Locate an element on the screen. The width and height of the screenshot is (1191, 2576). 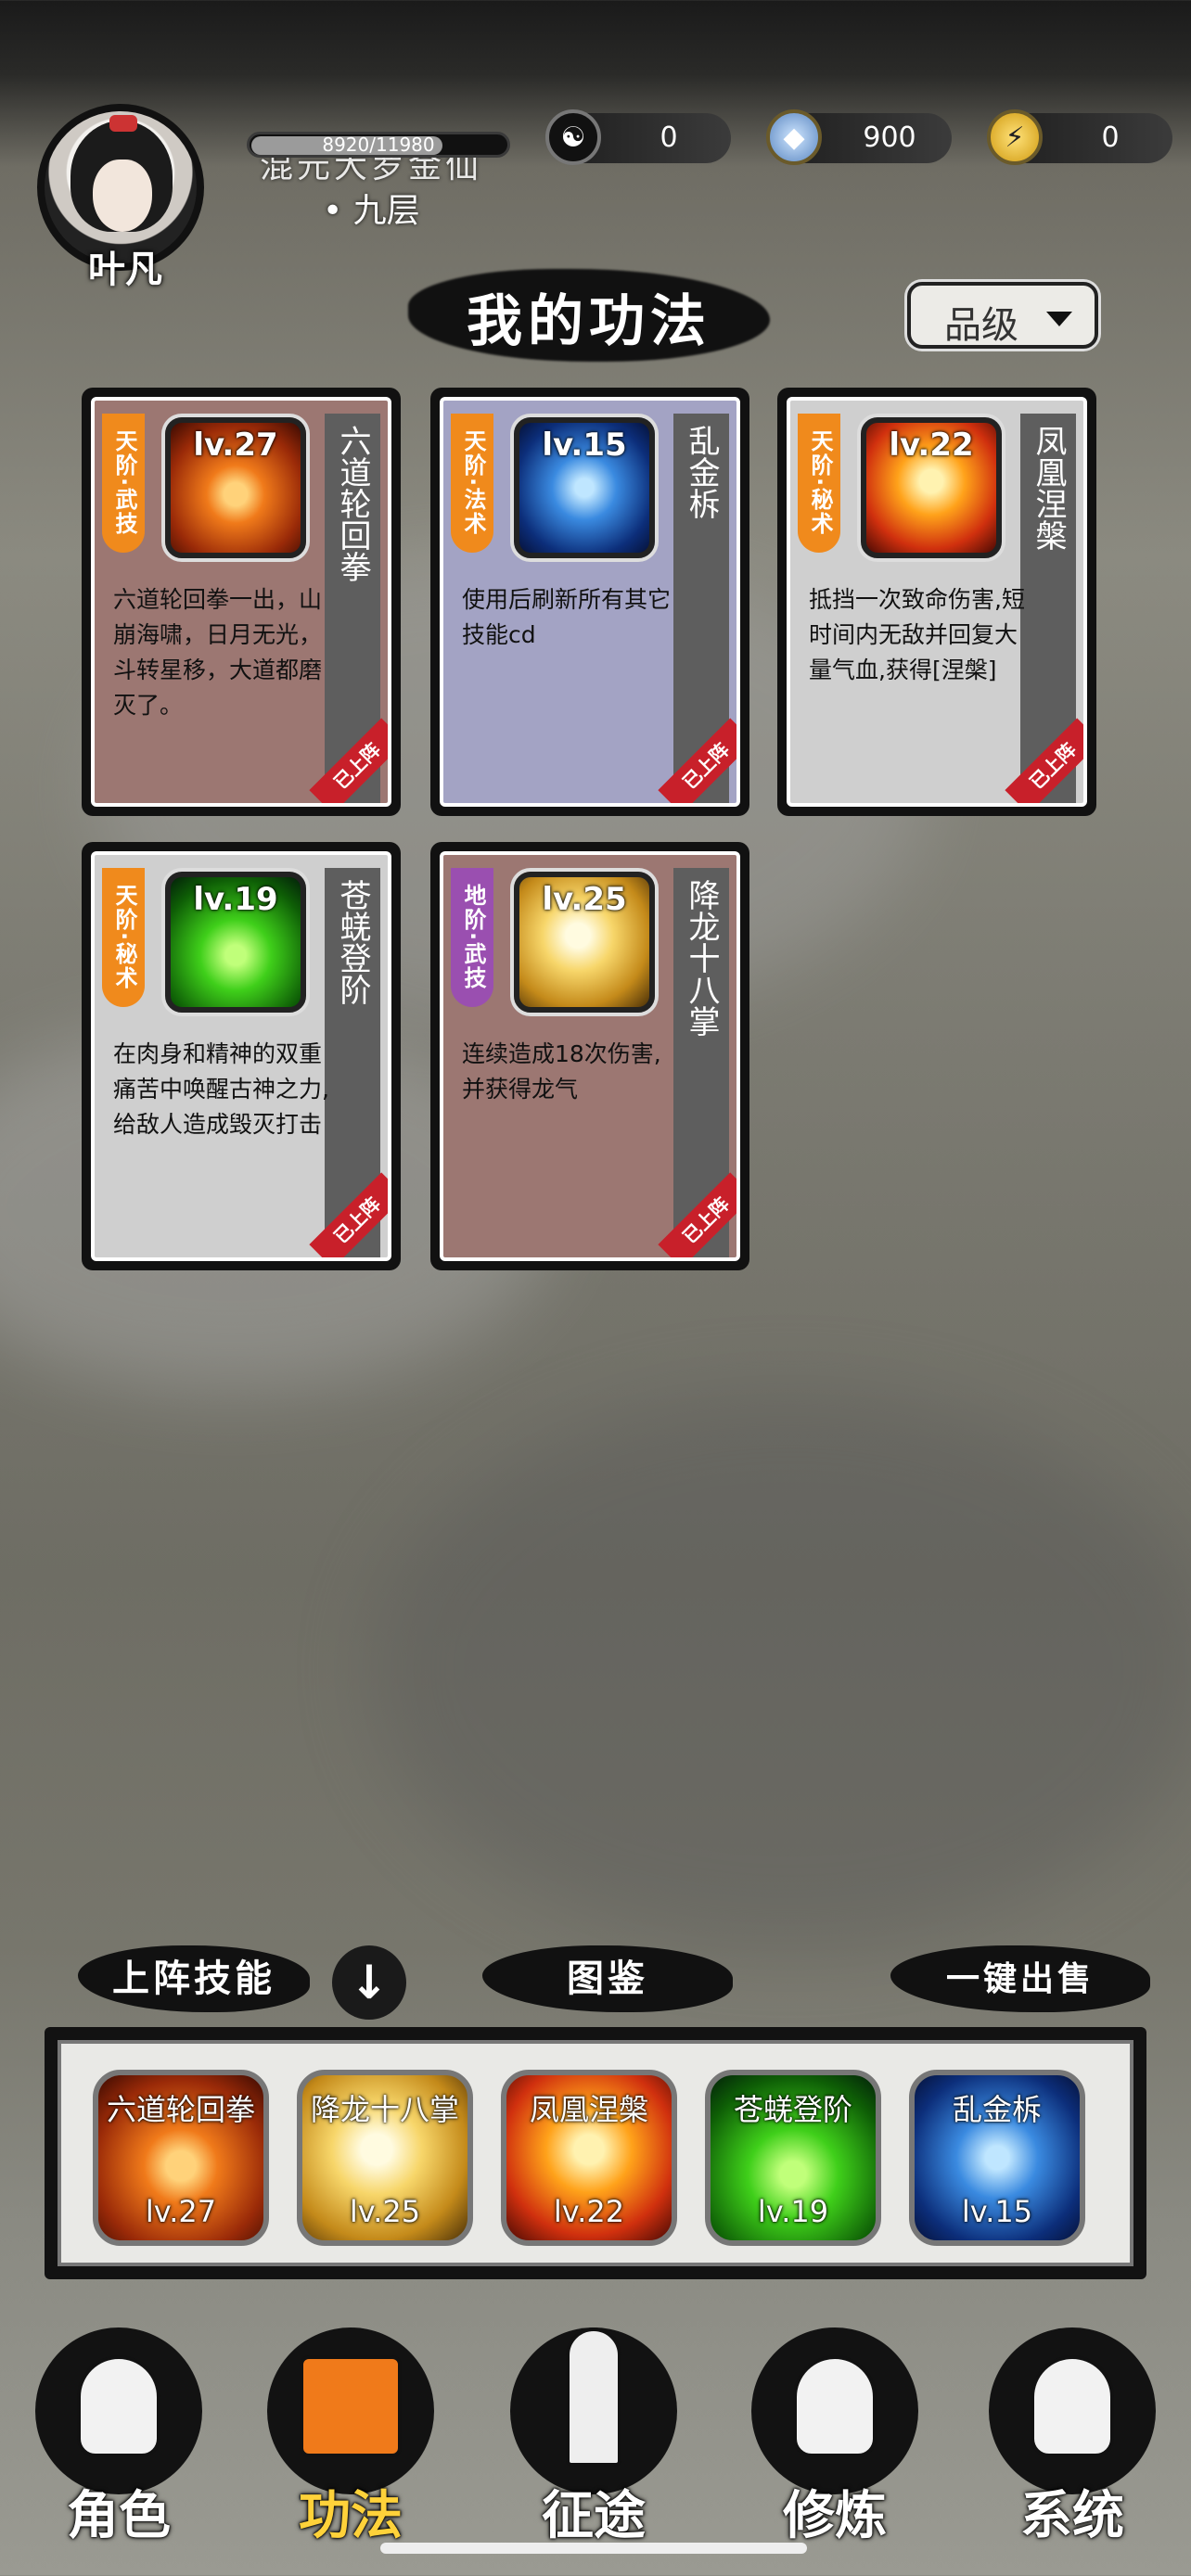
collapse-arrow-button: ↓ is located at coordinates (369, 1982).